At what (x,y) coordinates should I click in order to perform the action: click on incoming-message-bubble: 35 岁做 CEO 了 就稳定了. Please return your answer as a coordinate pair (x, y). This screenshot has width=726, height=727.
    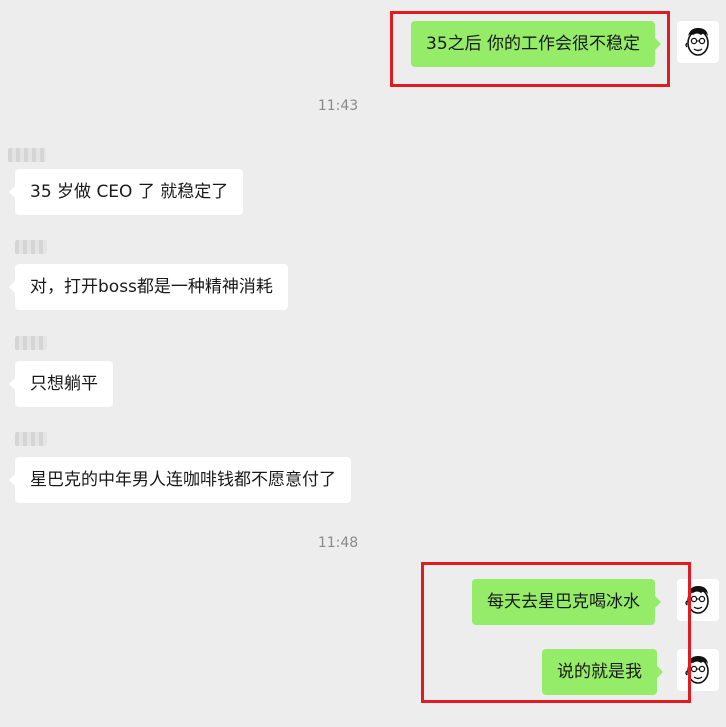
    Looking at the image, I should click on (126, 192).